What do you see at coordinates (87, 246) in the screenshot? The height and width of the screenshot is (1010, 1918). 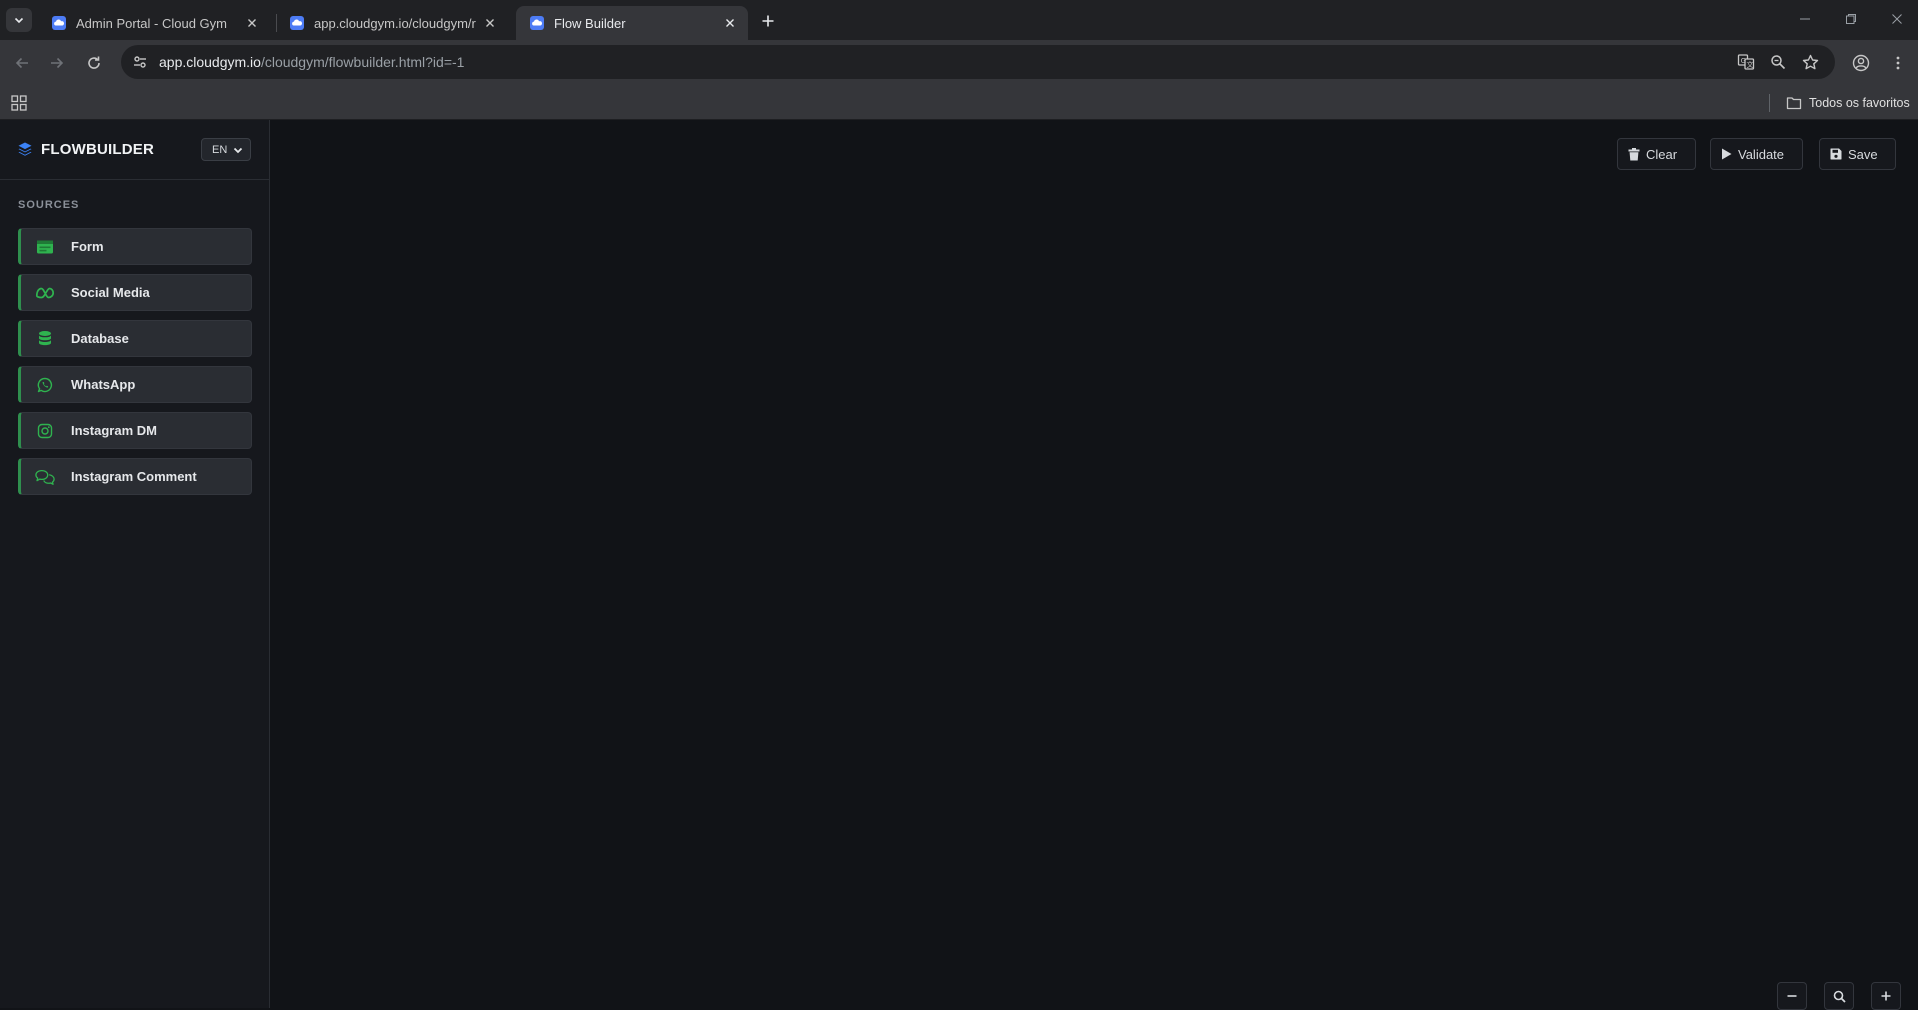 I see `source-label: Form` at bounding box center [87, 246].